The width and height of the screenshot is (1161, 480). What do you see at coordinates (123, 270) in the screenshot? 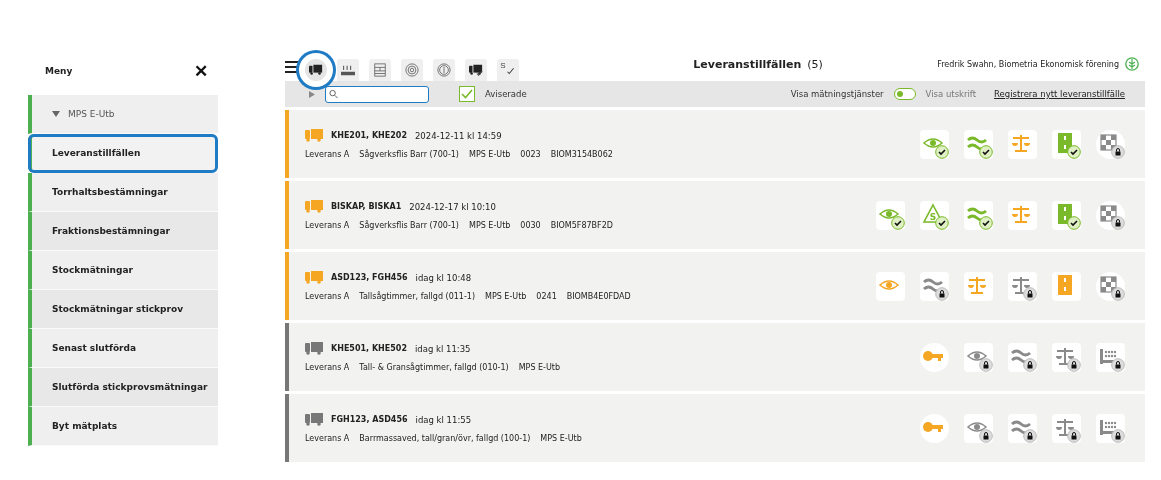
I see `menu-item: Stockmätningar` at bounding box center [123, 270].